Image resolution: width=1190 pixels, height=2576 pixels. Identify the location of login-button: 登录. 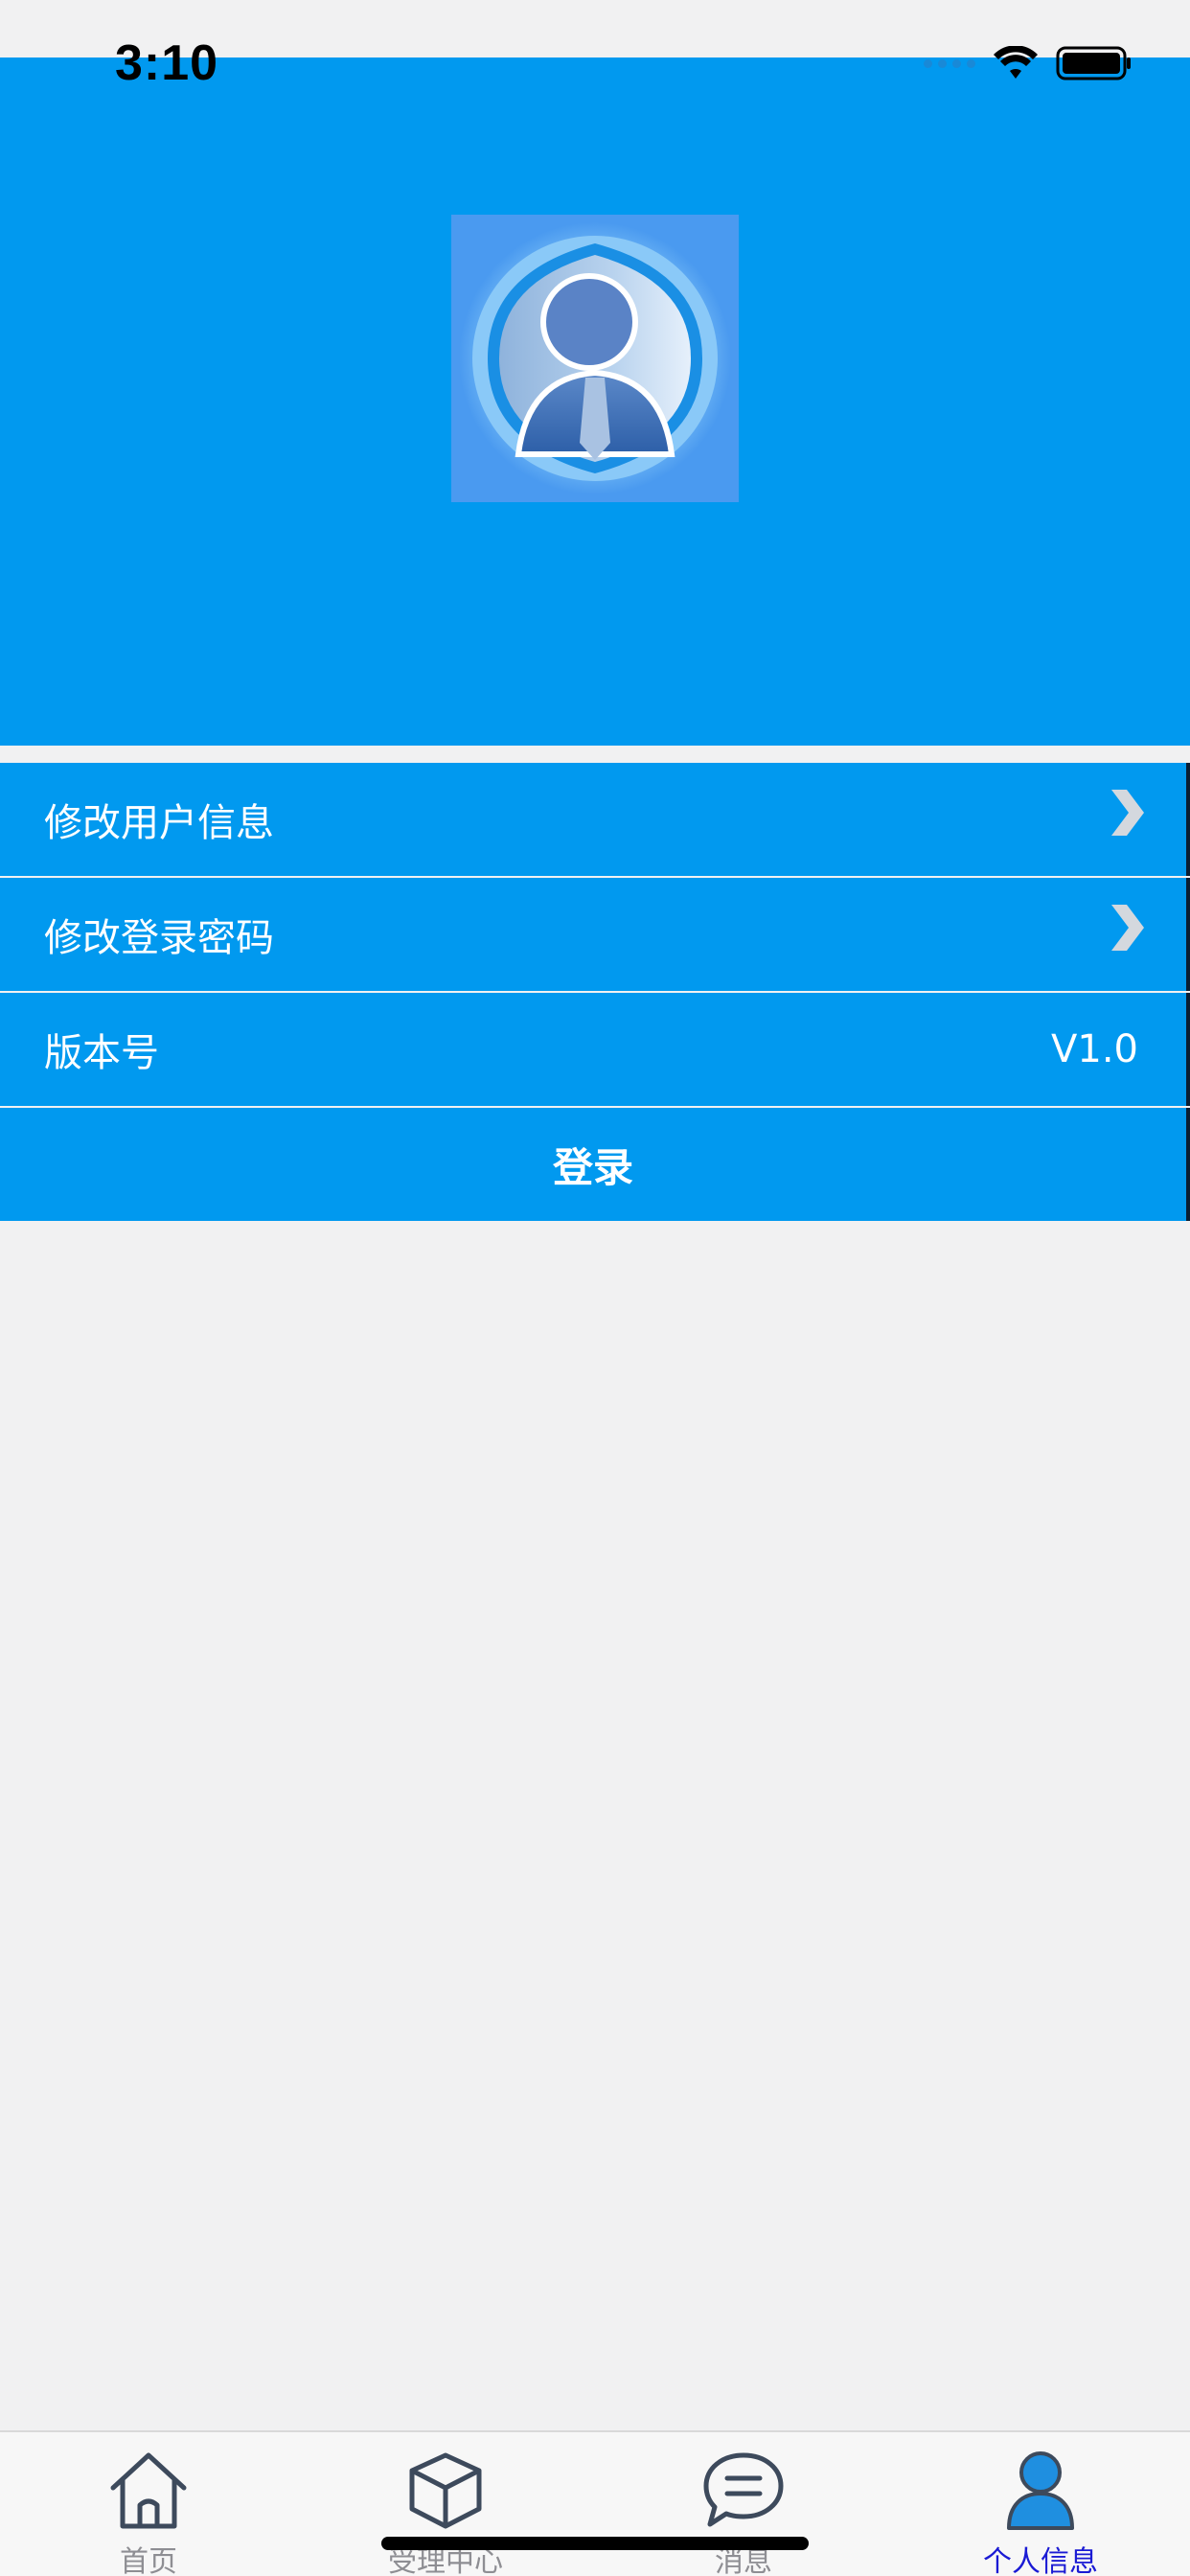
(595, 1164).